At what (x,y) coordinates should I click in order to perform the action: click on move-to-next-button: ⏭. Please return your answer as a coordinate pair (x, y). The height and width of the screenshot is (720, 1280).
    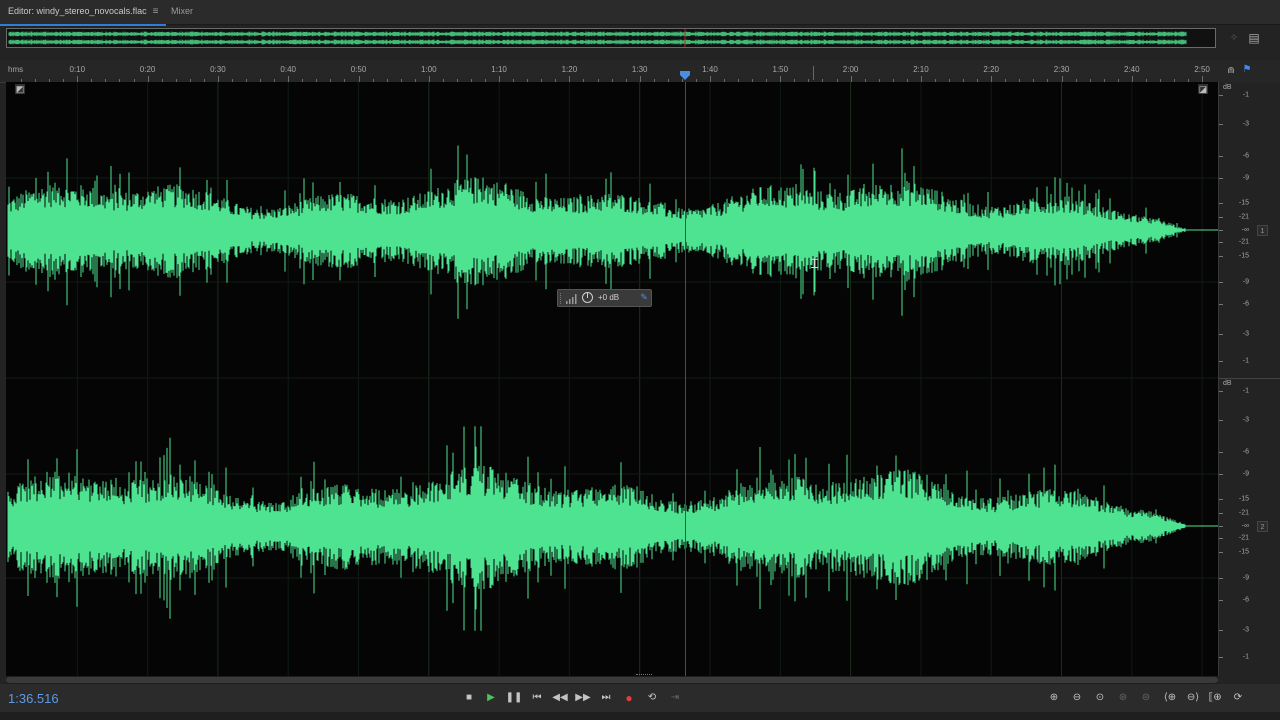
    Looking at the image, I should click on (606, 698).